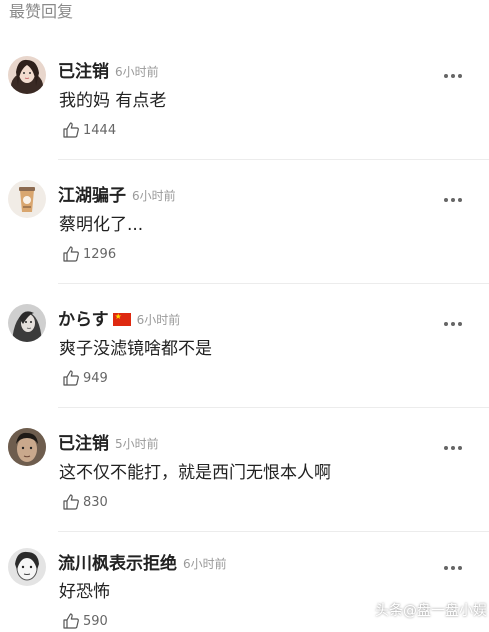 This screenshot has height=632, width=489. I want to click on username: 流川枫表示拒绝 6小时前, so click(142, 561).